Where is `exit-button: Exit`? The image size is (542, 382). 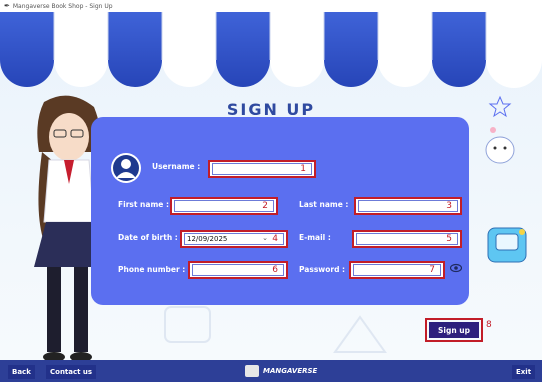 exit-button: Exit is located at coordinates (524, 372).